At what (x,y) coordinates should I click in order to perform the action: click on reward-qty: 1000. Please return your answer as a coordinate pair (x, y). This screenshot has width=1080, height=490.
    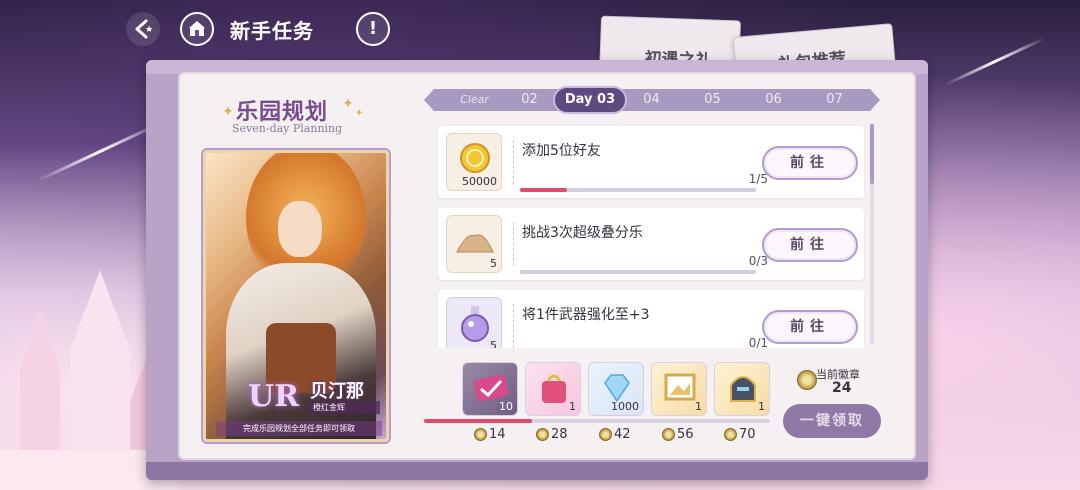
    Looking at the image, I should click on (625, 406).